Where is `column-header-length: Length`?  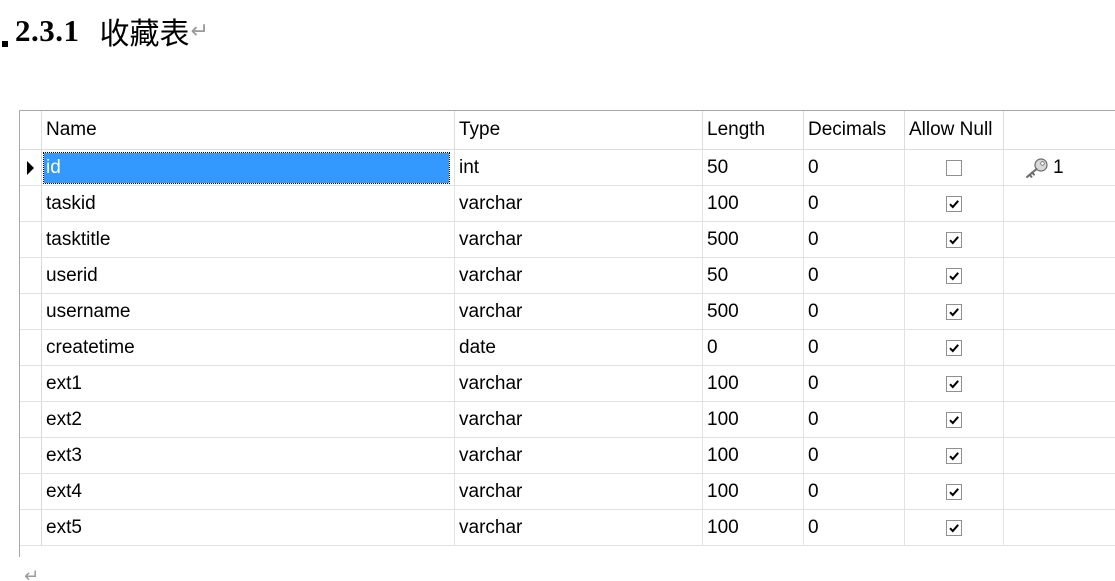 column-header-length: Length is located at coordinates (753, 130).